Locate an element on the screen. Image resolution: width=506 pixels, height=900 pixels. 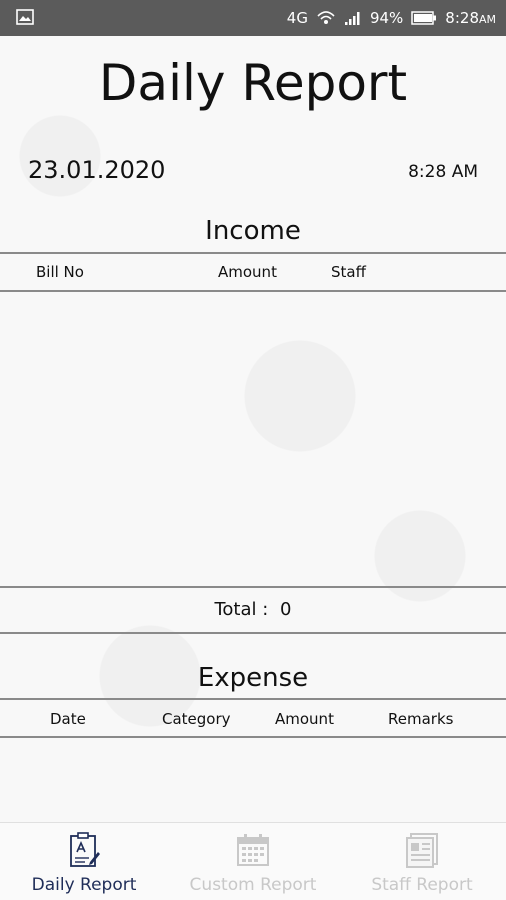
report-date: 23.01.2020 is located at coordinates (97, 170).